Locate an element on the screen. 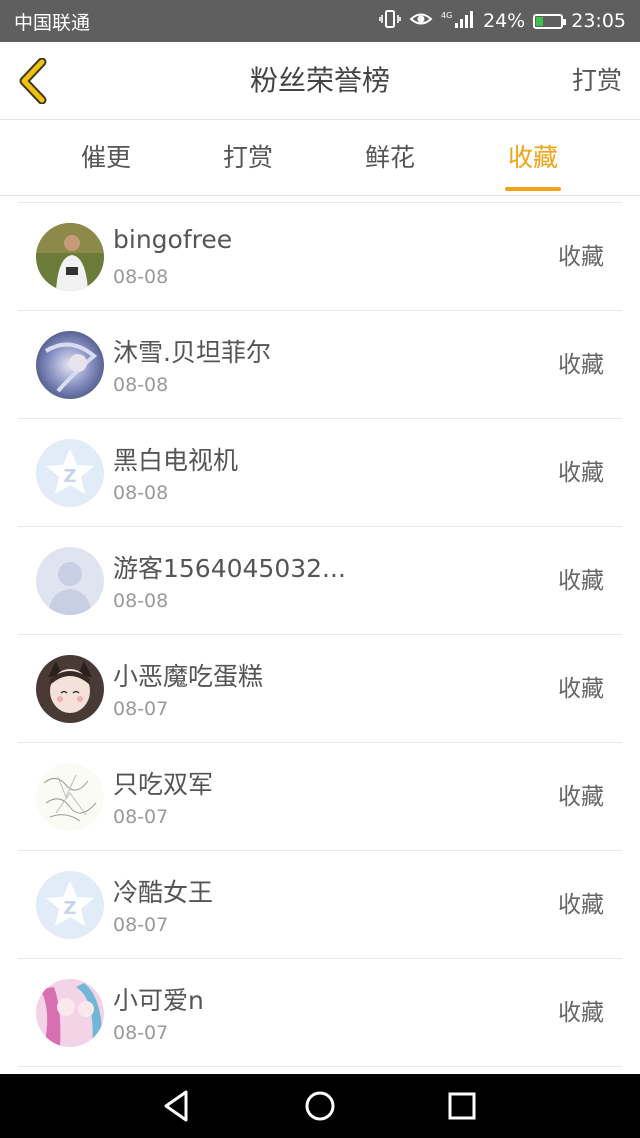 The height and width of the screenshot is (1138, 640). user-name: 沐雪.贝坦菲尔 is located at coordinates (192, 352).